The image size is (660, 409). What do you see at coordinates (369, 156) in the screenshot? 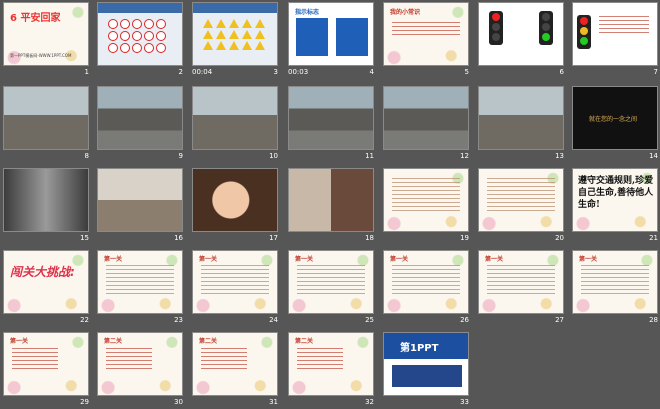
I see `slide-number: 11` at bounding box center [369, 156].